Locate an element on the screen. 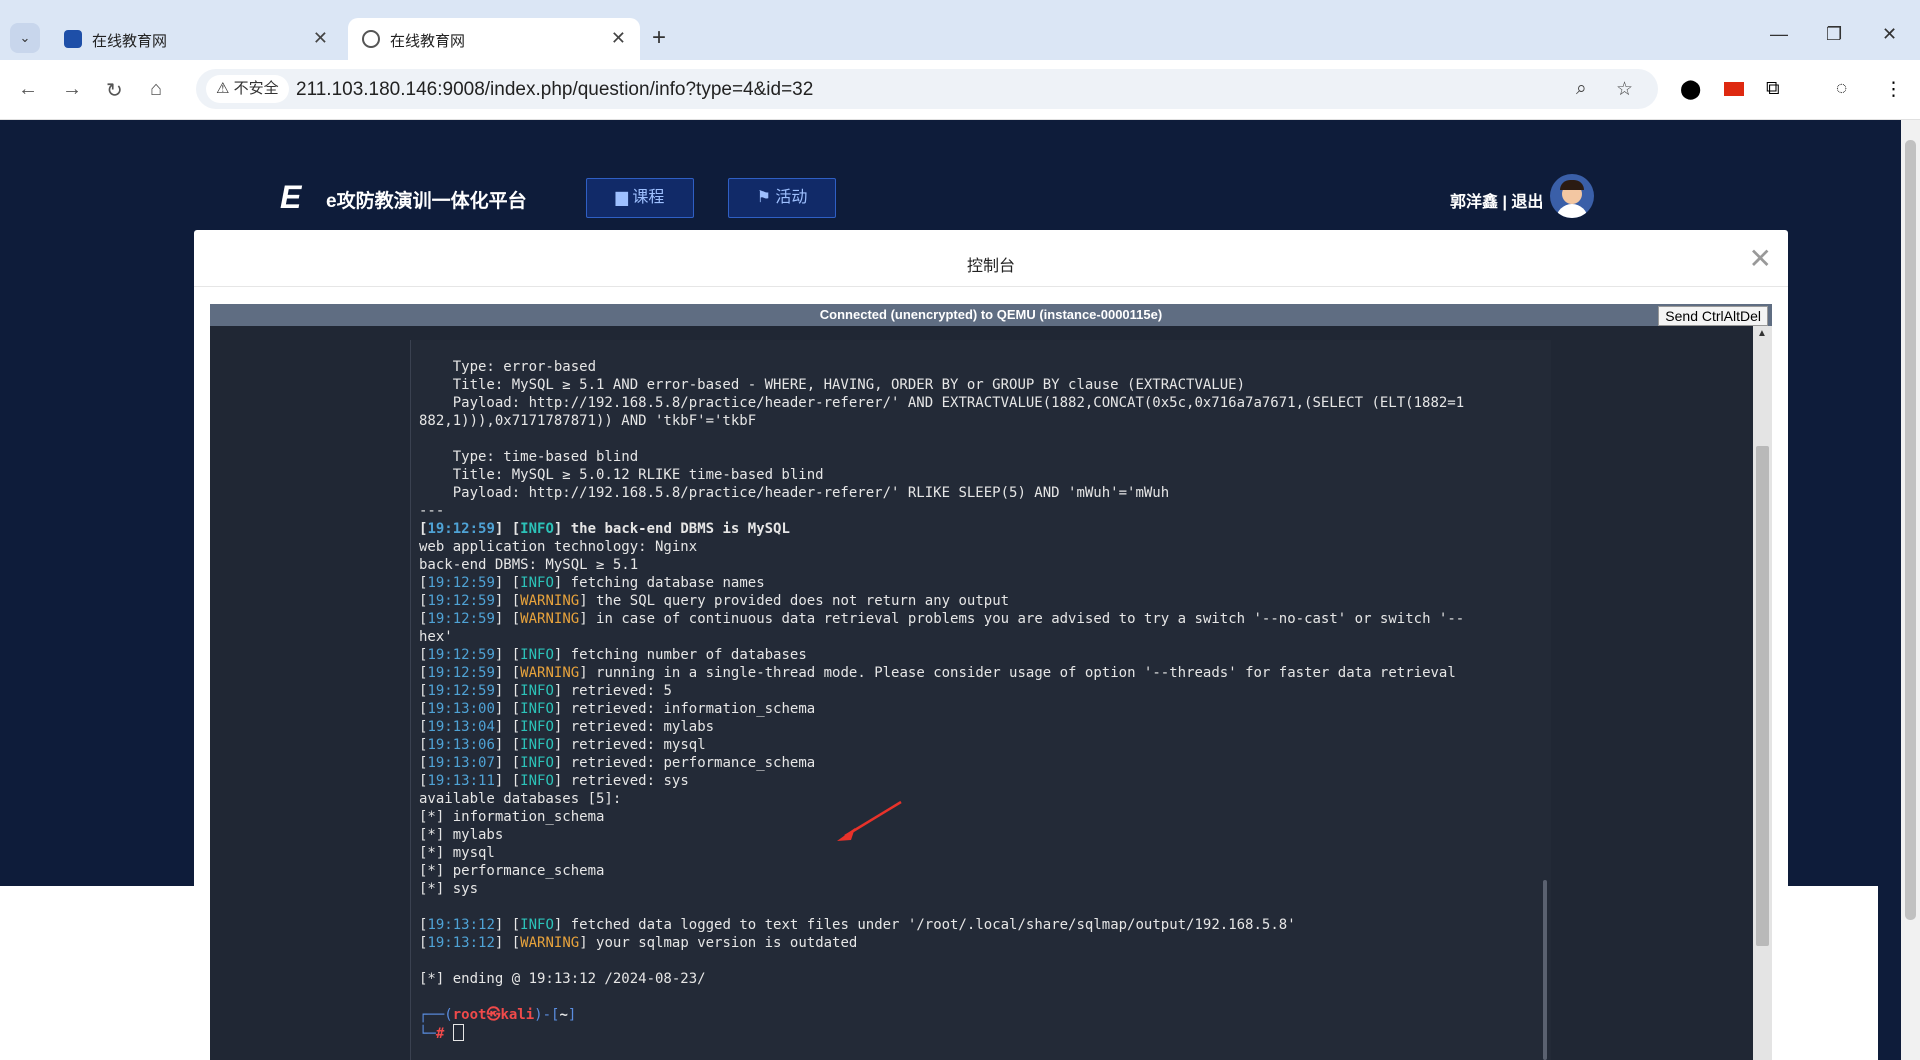  prompt-dir: ~ is located at coordinates (563, 1015).